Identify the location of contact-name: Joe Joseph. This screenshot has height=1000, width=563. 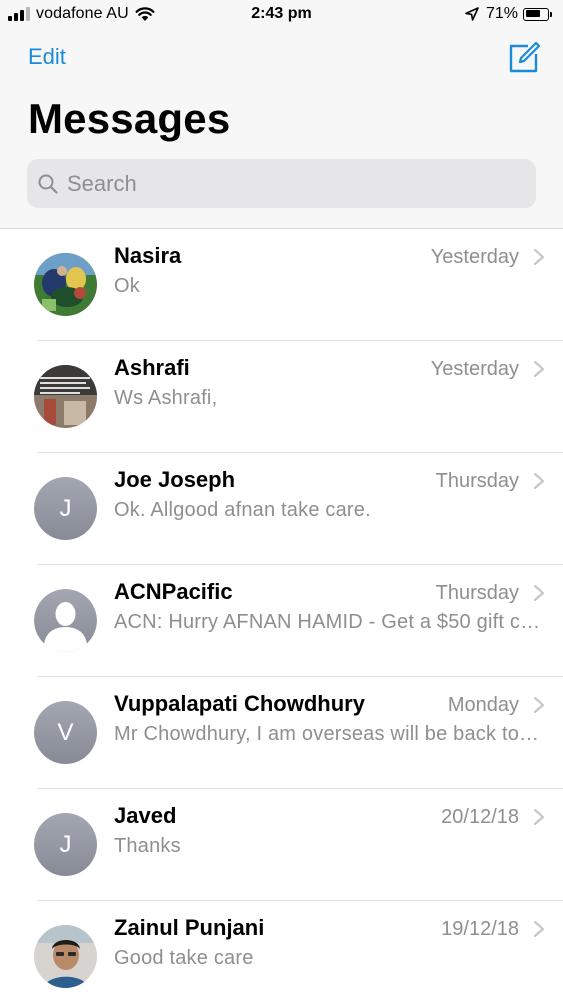
(175, 479).